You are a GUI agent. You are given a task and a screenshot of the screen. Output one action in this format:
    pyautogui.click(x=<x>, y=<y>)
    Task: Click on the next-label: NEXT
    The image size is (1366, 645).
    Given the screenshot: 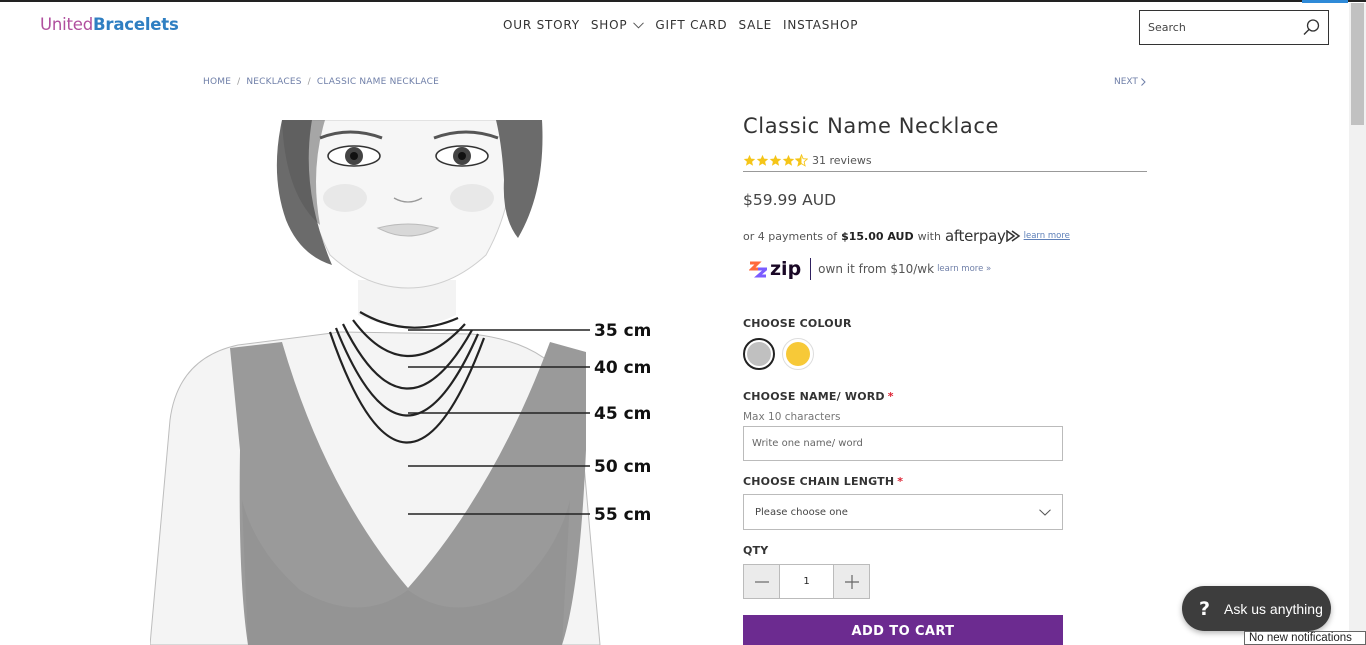 What is the action you would take?
    pyautogui.click(x=1126, y=82)
    